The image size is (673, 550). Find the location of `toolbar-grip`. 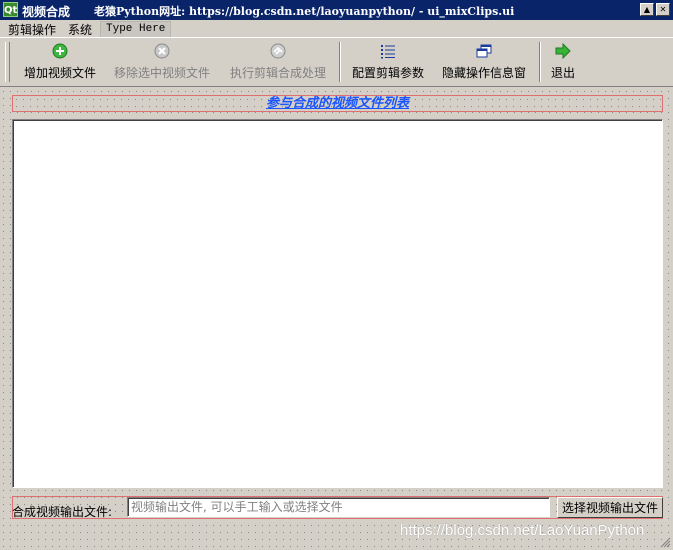

toolbar-grip is located at coordinates (7, 62).